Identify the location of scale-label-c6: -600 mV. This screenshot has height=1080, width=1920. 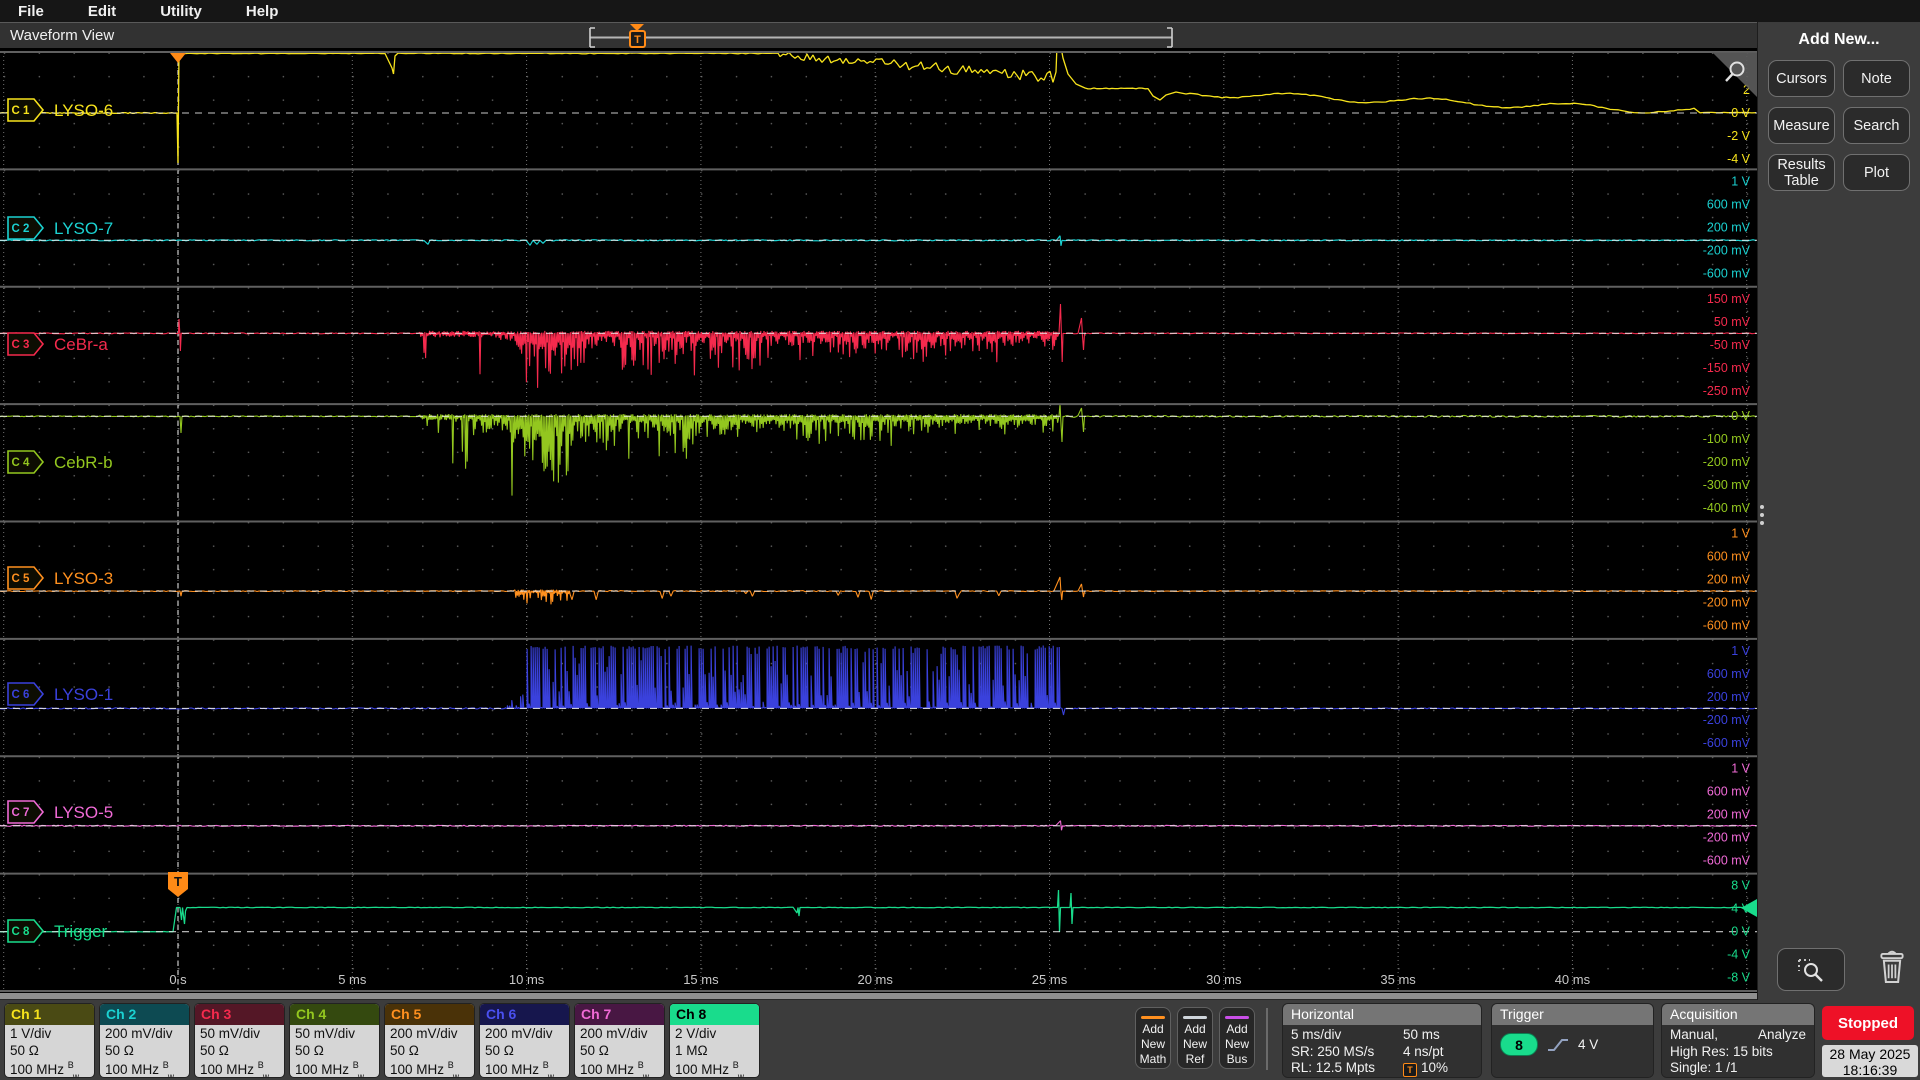
(1727, 743).